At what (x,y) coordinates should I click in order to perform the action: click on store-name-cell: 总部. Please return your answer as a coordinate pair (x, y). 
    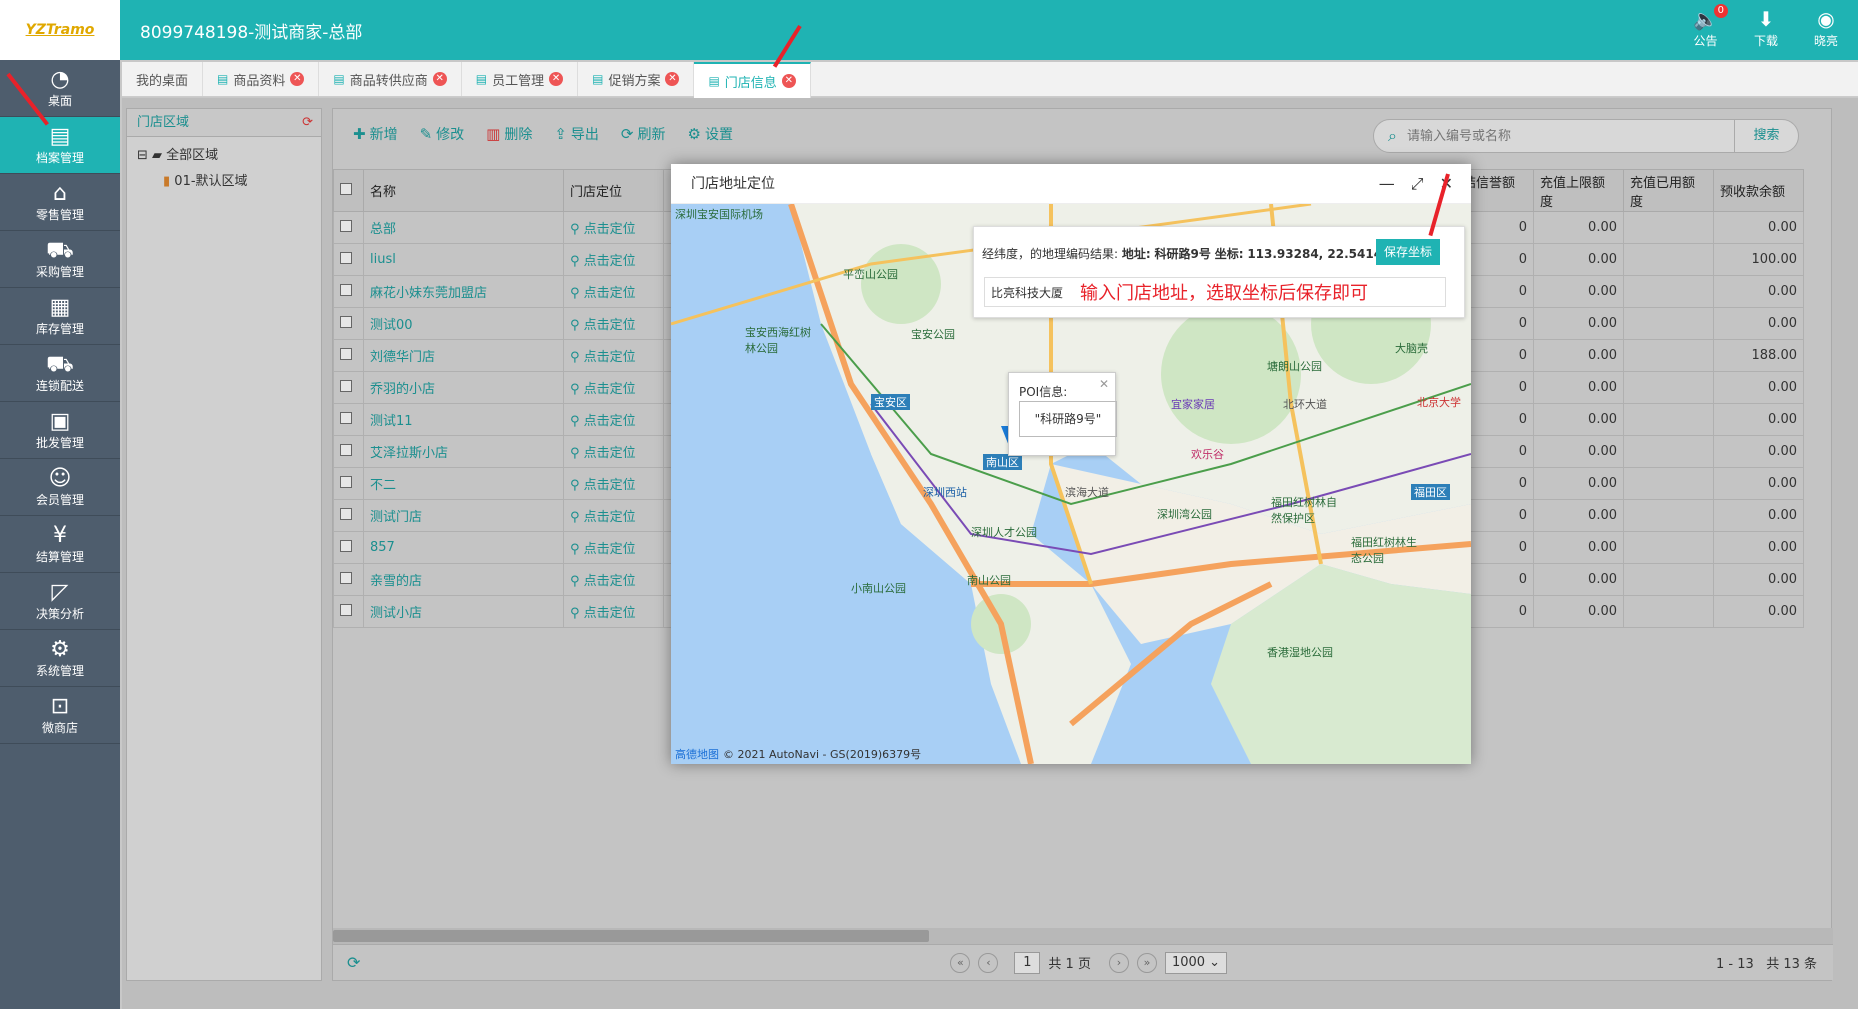
    Looking at the image, I should click on (463, 227).